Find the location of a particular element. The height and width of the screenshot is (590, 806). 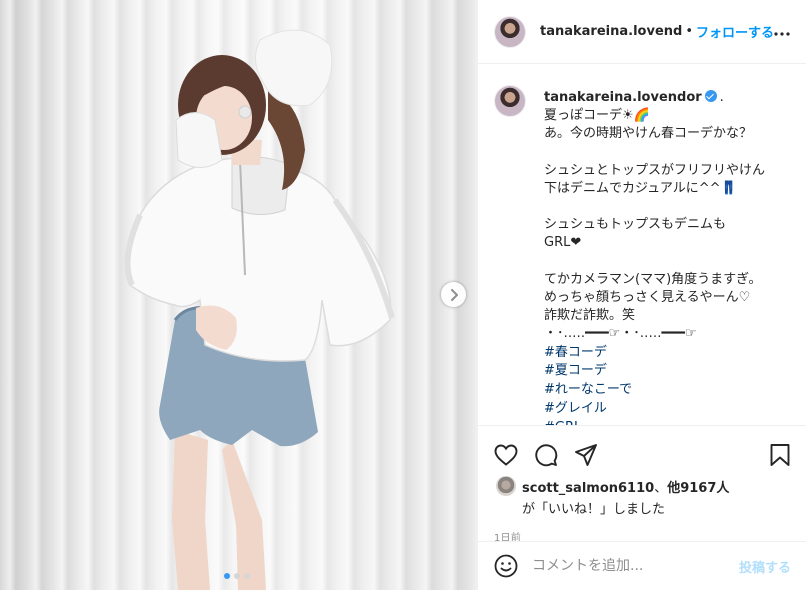

avatar is located at coordinates (510, 31).